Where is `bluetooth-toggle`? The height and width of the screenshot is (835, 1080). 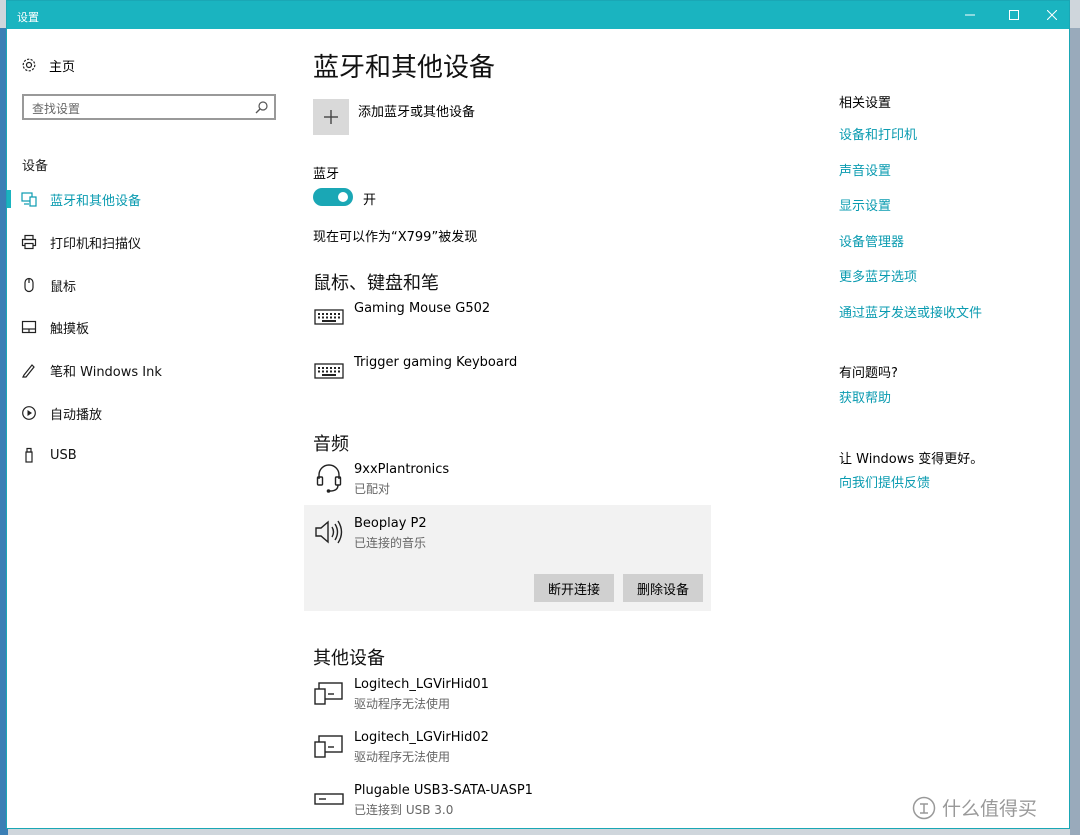 bluetooth-toggle is located at coordinates (333, 197).